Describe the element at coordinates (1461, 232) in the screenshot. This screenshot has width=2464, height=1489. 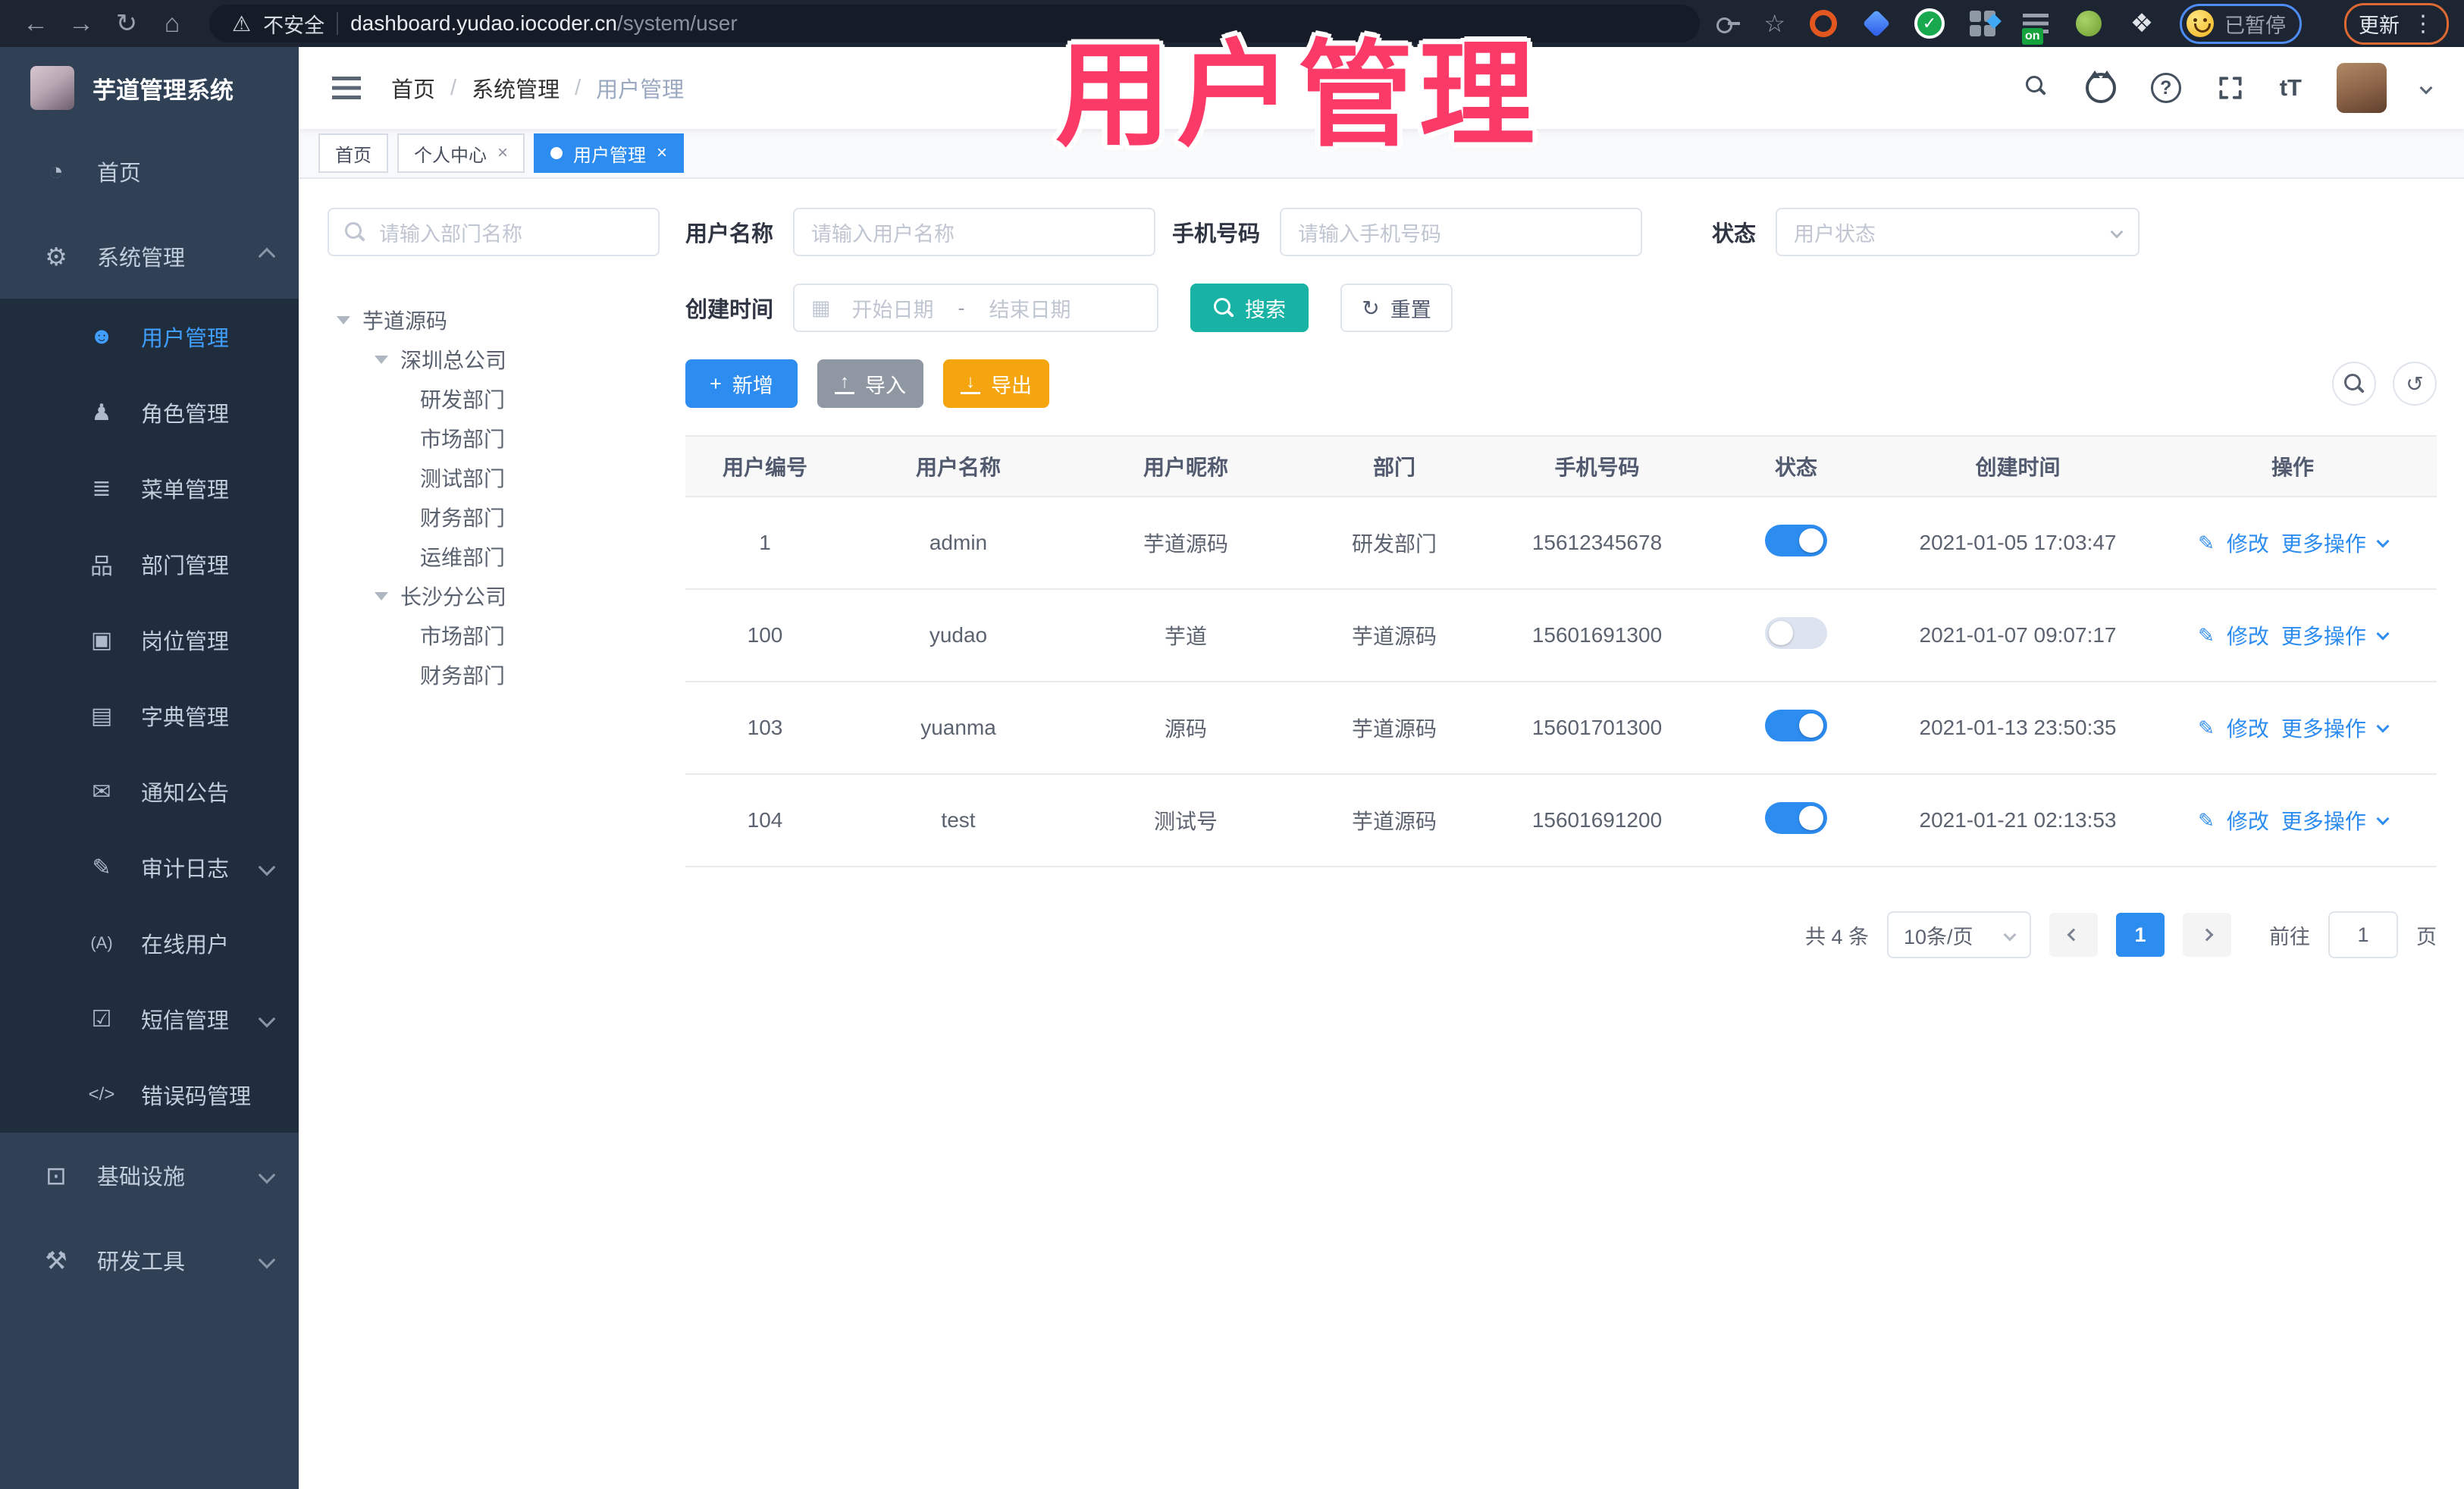
I see `mobile-input: 请输入手机号码` at that location.